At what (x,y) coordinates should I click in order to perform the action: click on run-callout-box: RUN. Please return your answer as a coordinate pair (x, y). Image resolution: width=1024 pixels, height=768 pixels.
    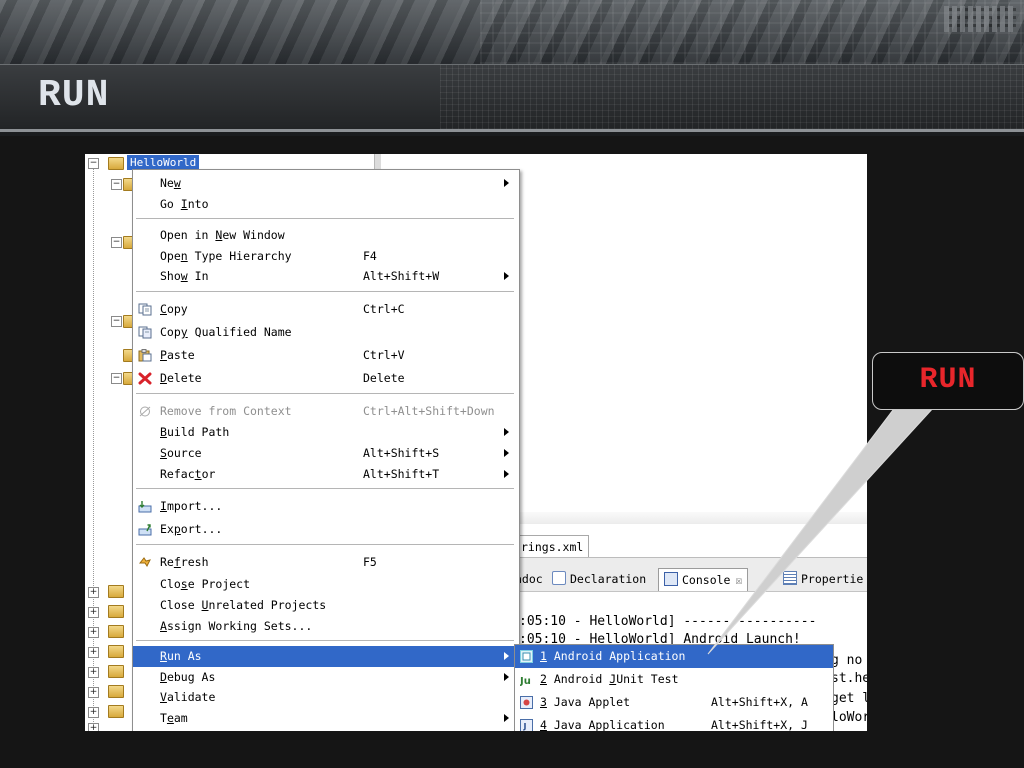
    Looking at the image, I should click on (948, 381).